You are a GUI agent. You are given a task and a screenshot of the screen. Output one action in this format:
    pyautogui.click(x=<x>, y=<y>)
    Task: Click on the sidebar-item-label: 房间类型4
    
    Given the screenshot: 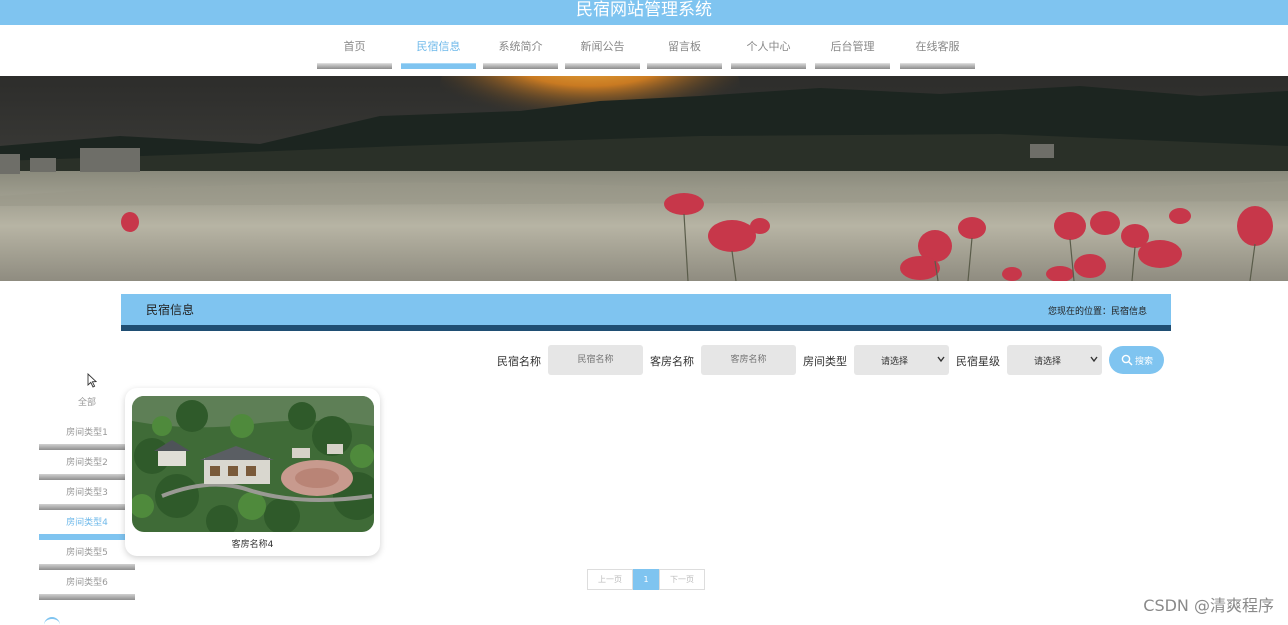 What is the action you would take?
    pyautogui.click(x=87, y=523)
    